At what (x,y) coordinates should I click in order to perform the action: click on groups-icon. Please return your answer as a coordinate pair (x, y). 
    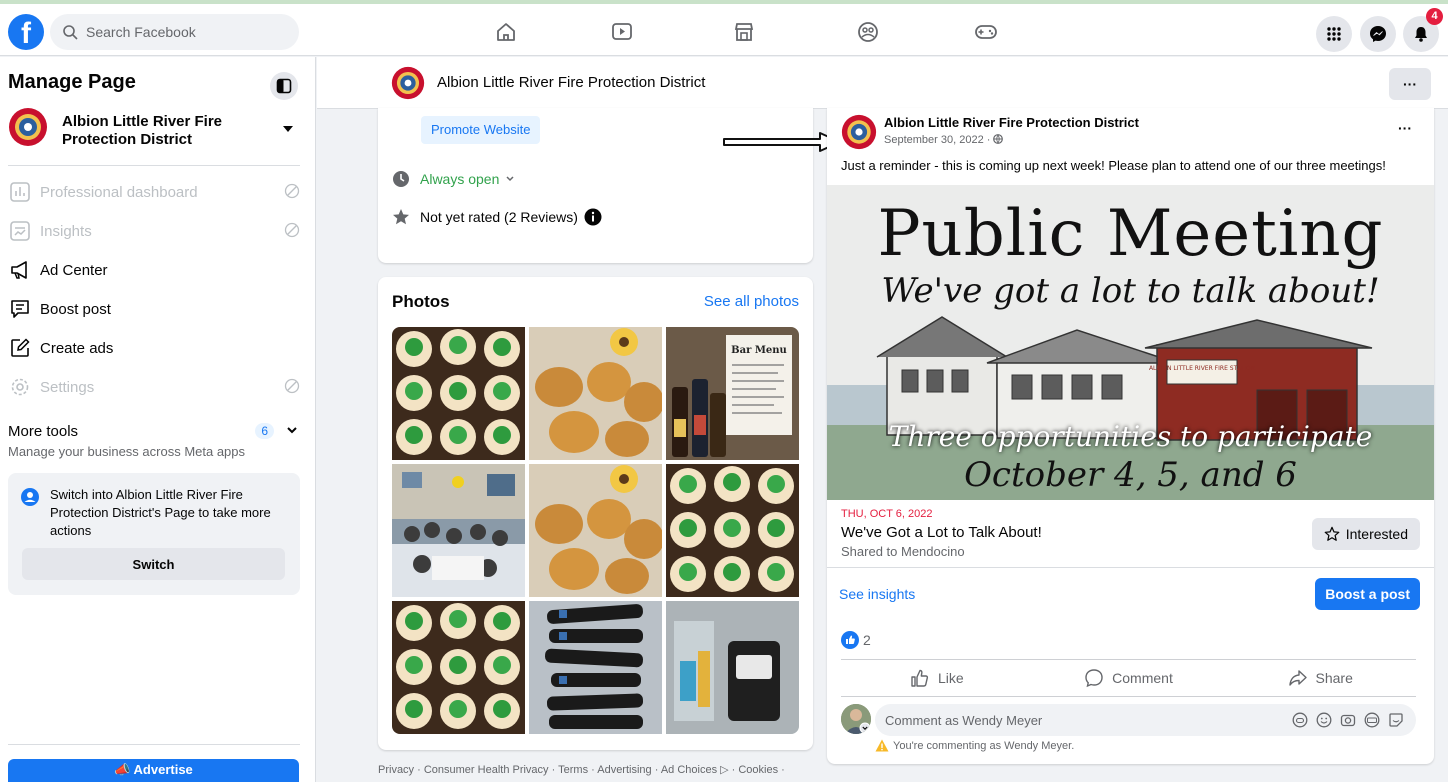
    Looking at the image, I should click on (868, 32).